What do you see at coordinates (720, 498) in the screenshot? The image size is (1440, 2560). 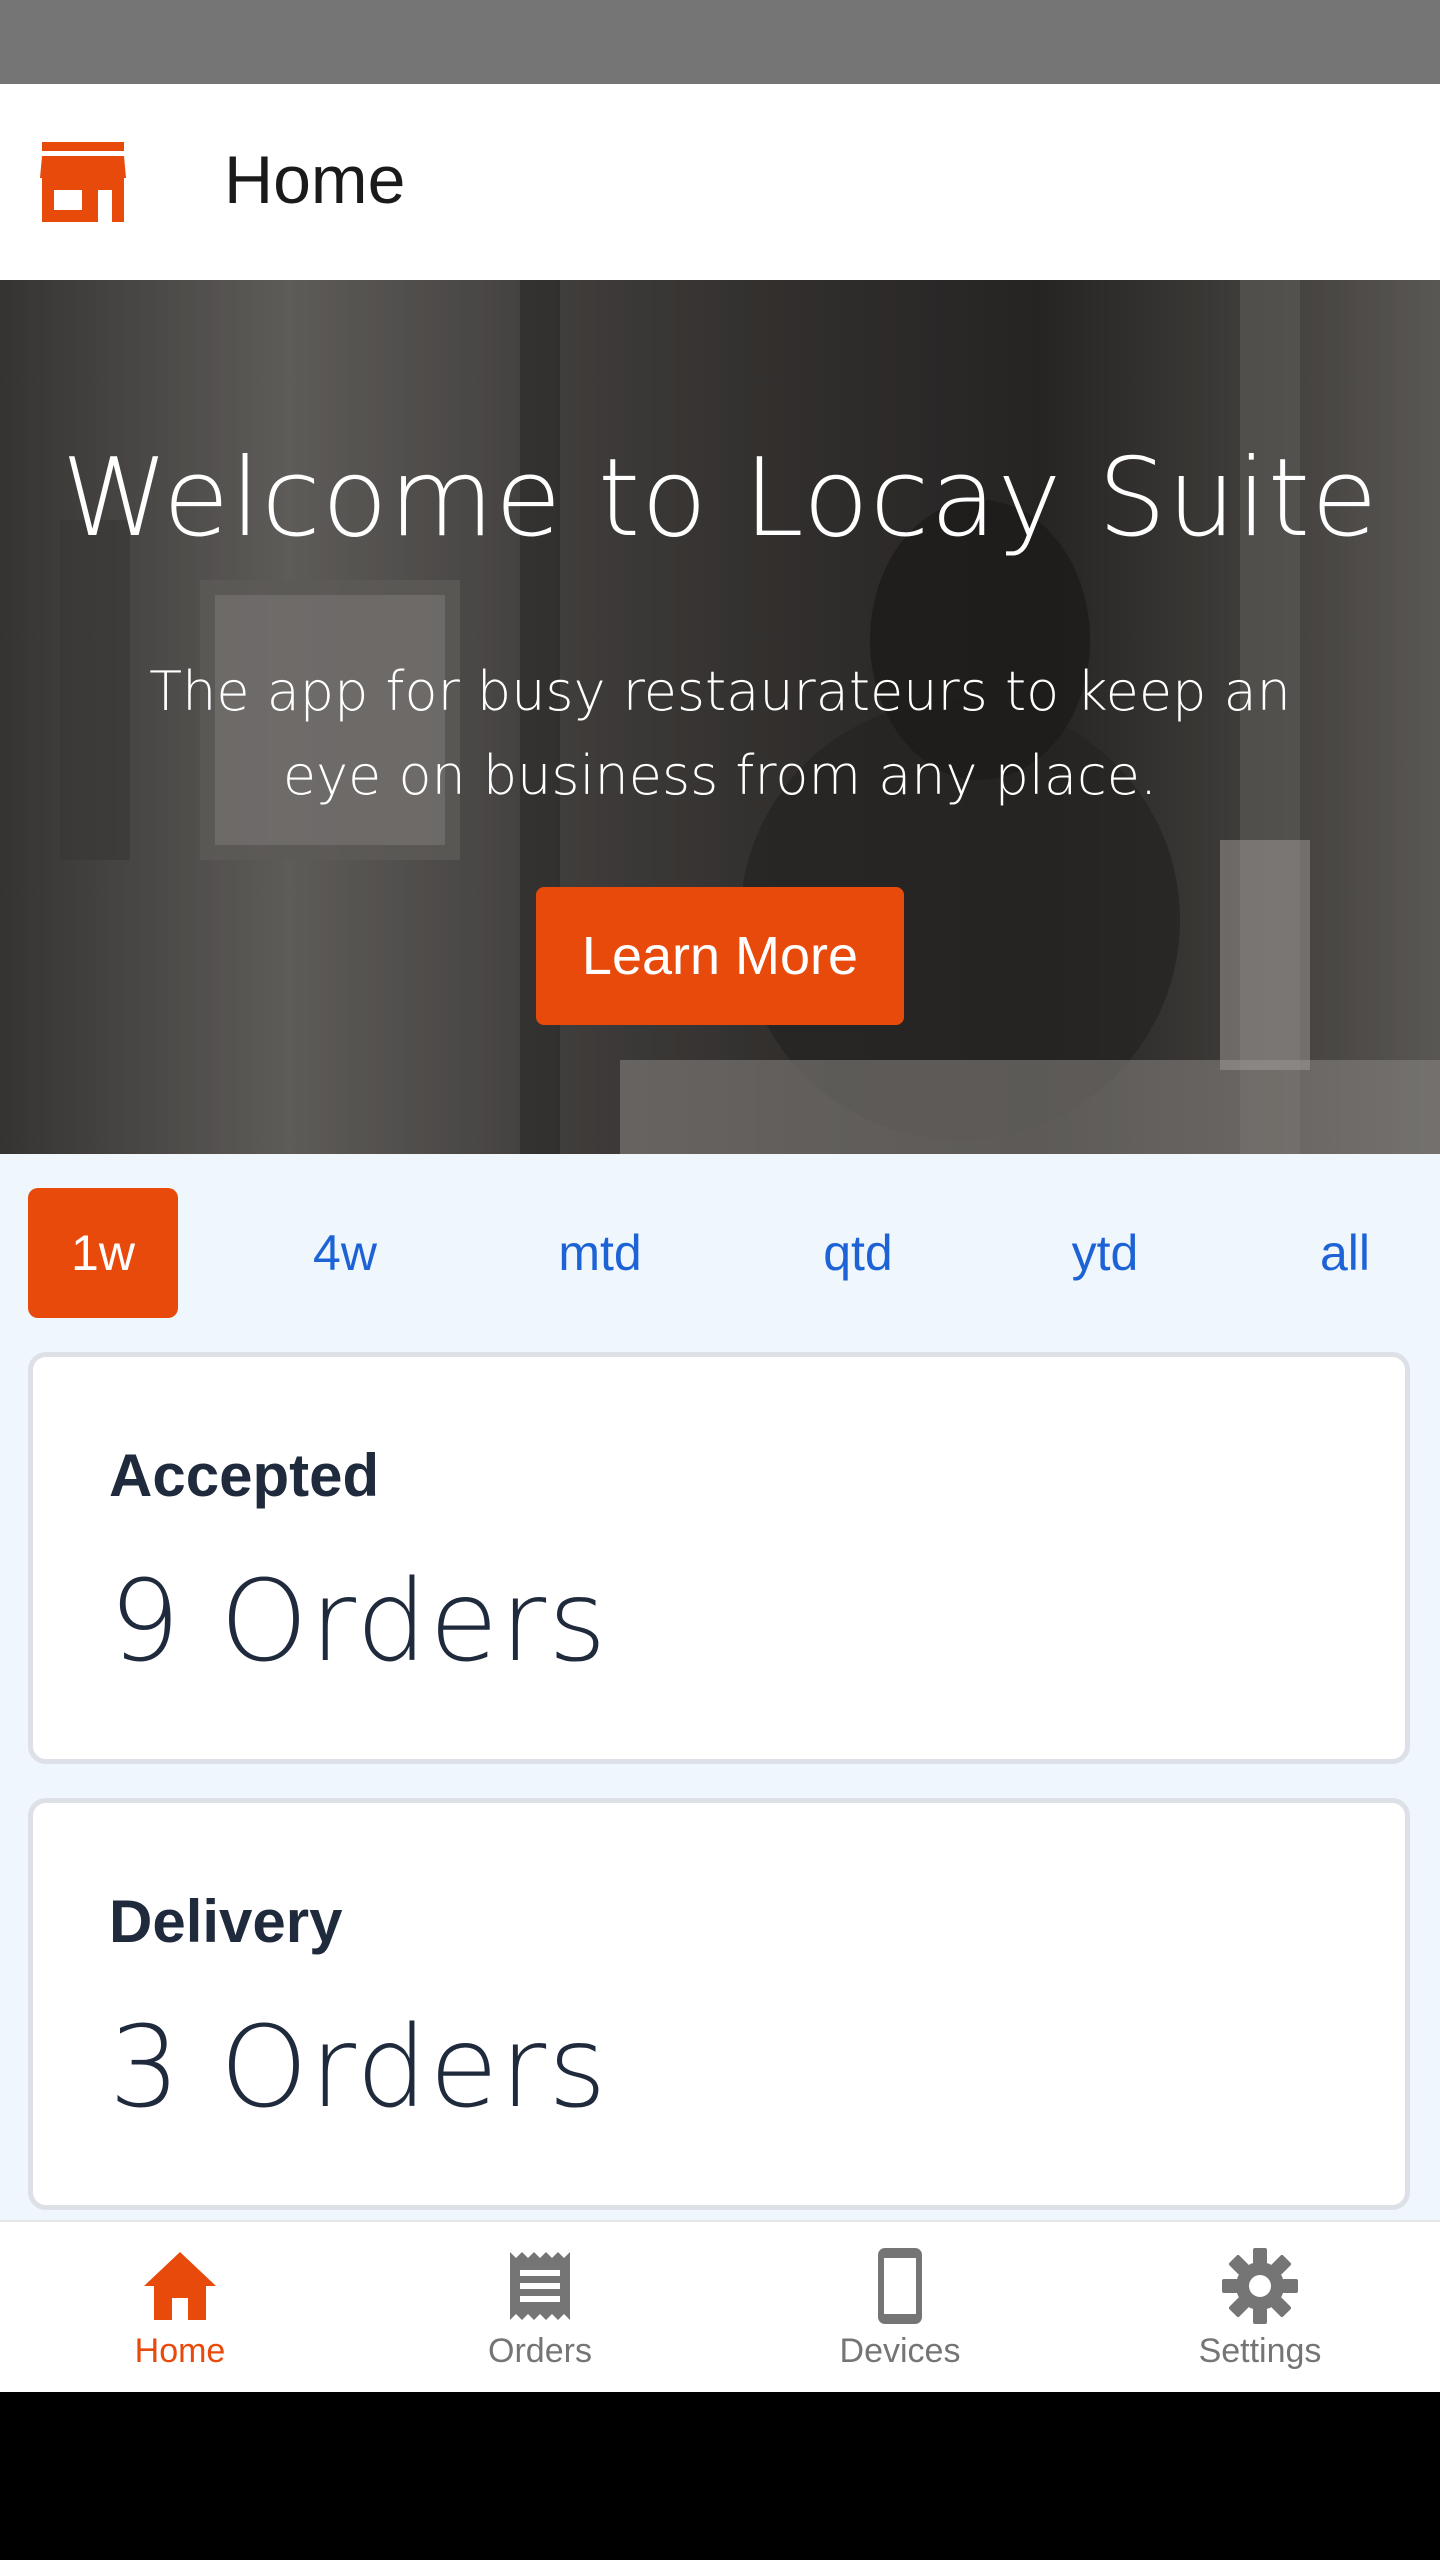 I see `hero-headline: Welcome to Locay Suite` at bounding box center [720, 498].